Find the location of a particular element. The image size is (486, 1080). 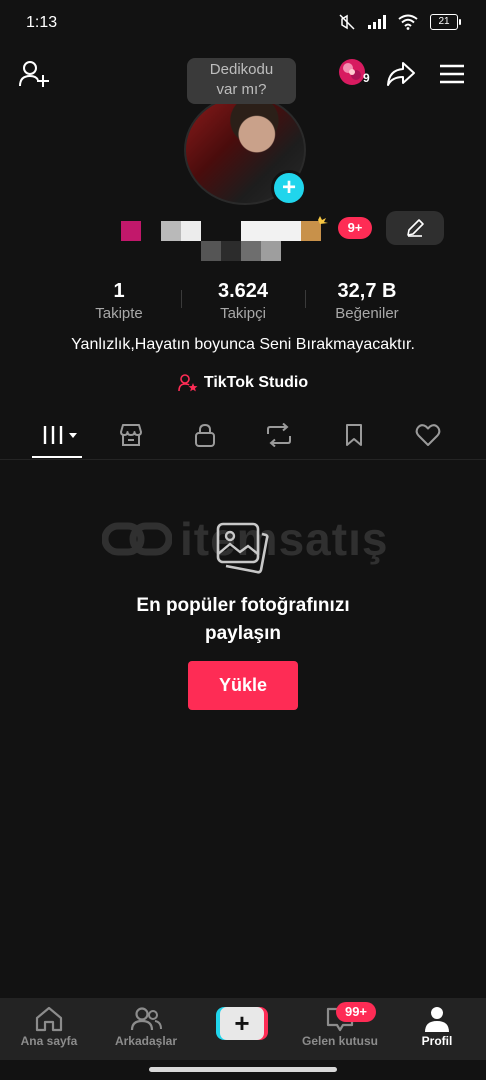

gem-count: 9 is located at coordinates (366, 78).